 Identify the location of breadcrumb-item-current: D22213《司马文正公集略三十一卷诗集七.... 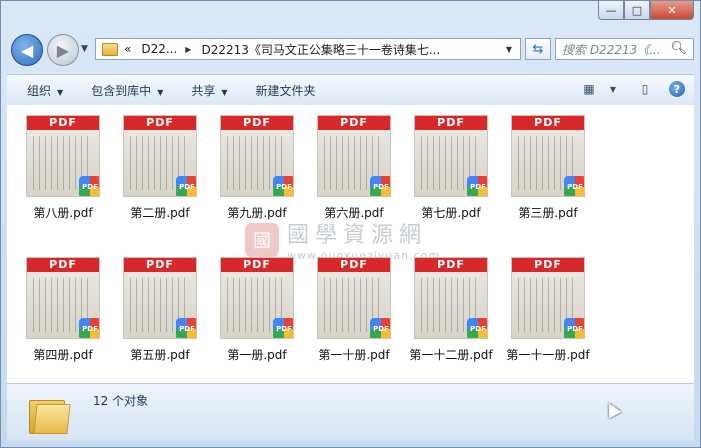
(320, 49).